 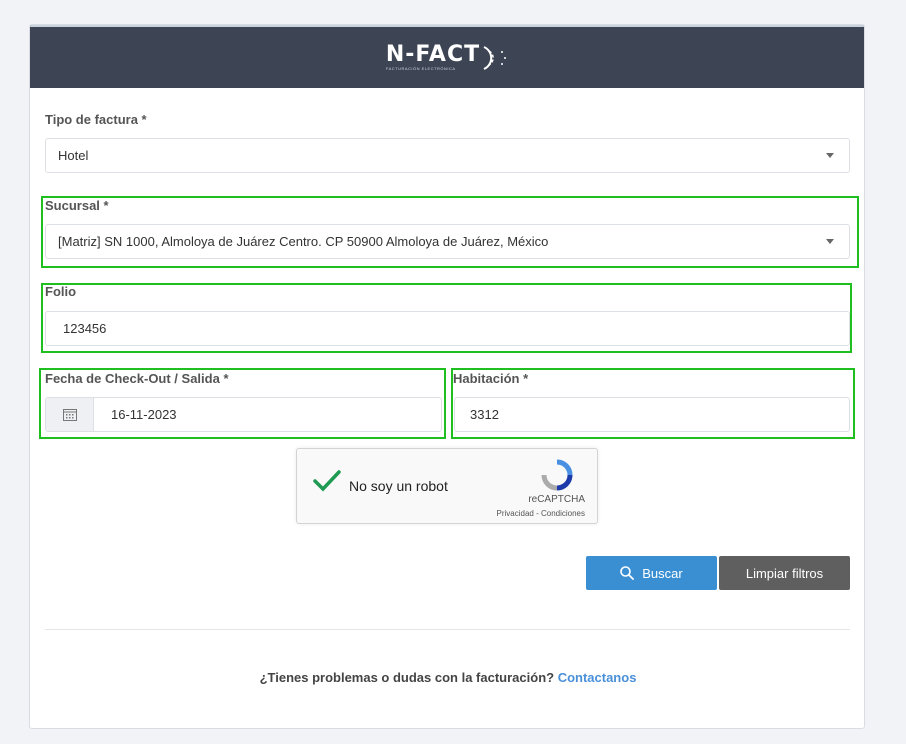 What do you see at coordinates (243, 414) in the screenshot?
I see `fecha-input: 16-11-2023` at bounding box center [243, 414].